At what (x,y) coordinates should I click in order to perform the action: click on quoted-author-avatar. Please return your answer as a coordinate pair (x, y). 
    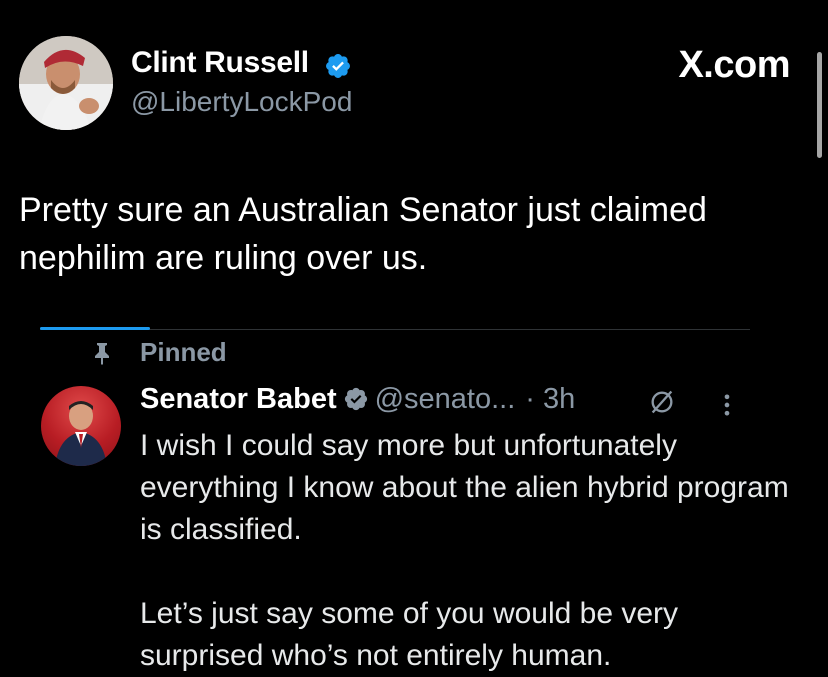
    Looking at the image, I should click on (81, 426).